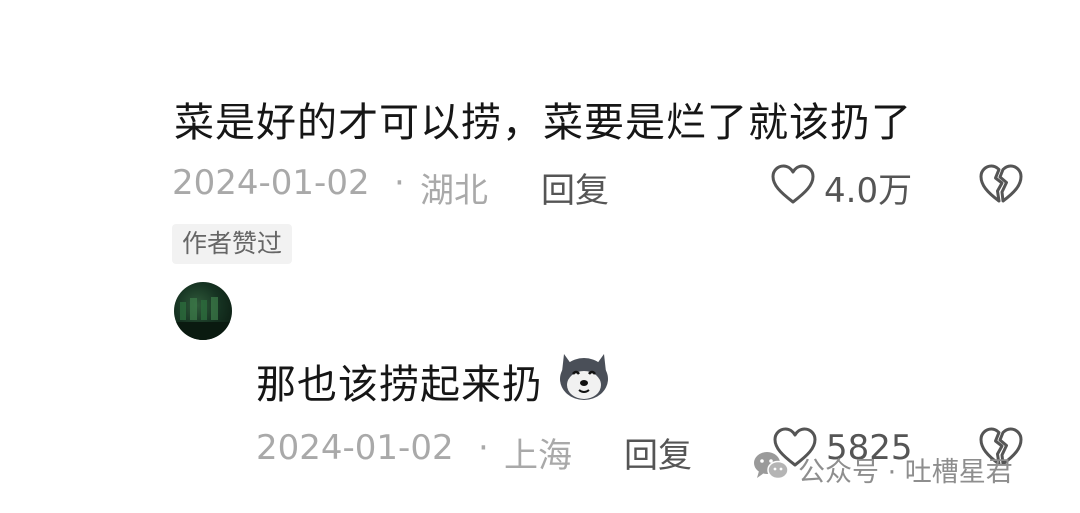 The image size is (1080, 513). Describe the element at coordinates (868, 191) in the screenshot. I see `like-count: 4.0万` at that location.